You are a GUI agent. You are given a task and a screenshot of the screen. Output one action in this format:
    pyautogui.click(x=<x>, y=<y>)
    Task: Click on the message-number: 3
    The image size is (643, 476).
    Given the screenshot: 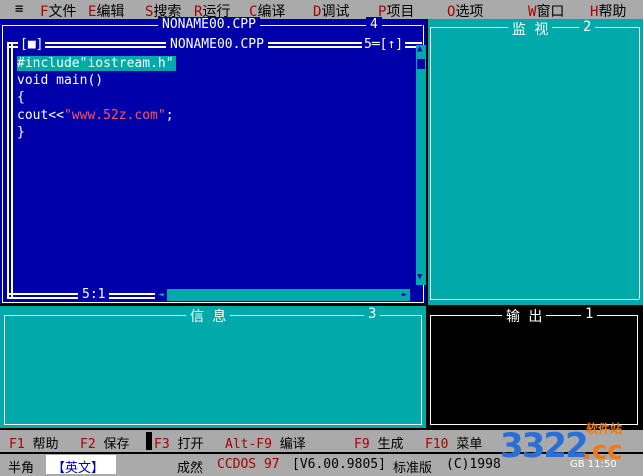 What is the action you would take?
    pyautogui.click(x=372, y=314)
    